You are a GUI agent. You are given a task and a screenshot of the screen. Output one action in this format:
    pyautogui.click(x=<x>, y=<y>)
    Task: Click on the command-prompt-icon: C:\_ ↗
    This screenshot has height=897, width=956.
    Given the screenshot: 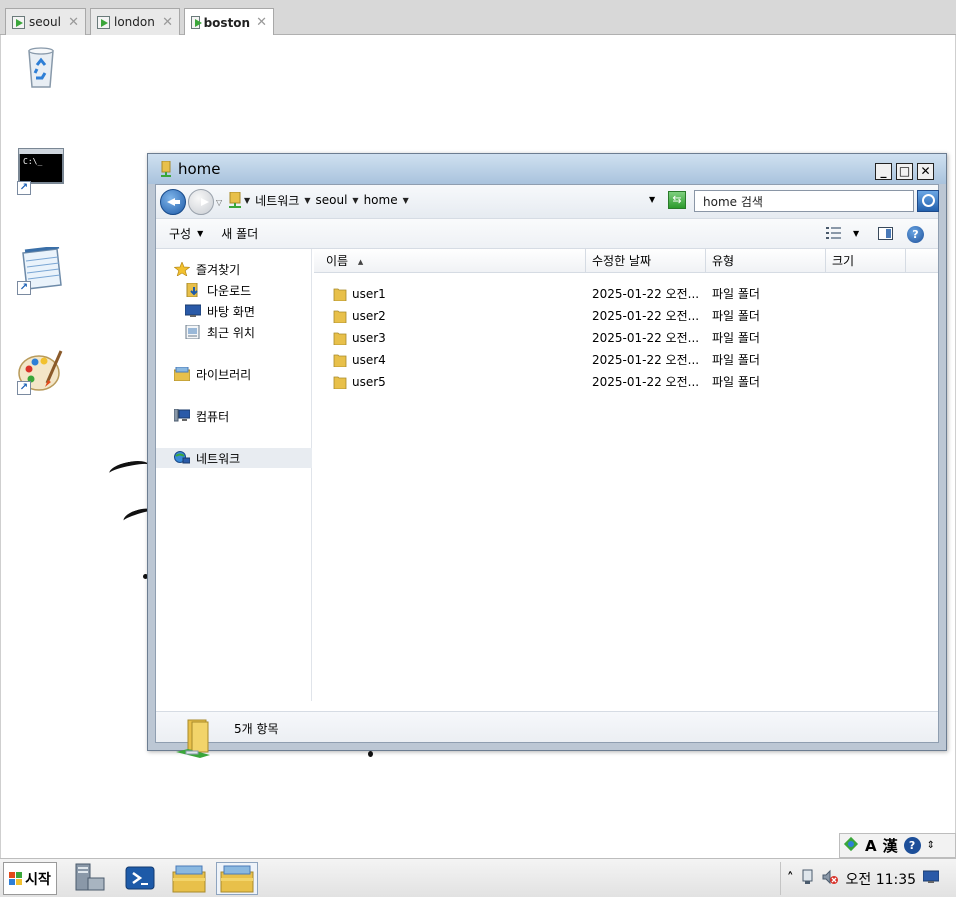 What is the action you would take?
    pyautogui.click(x=41, y=171)
    